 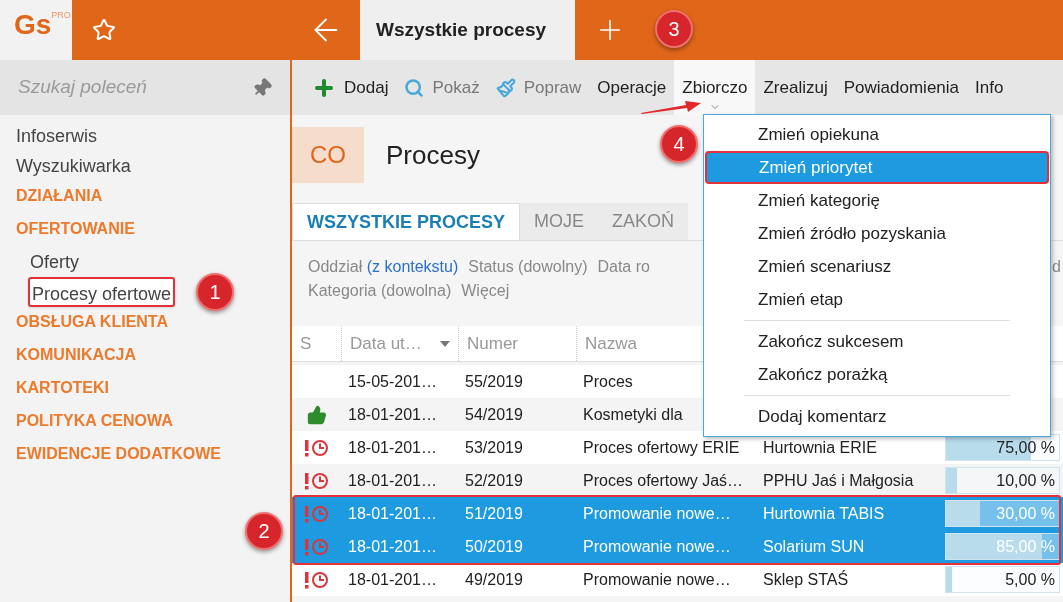 What do you see at coordinates (494, 579) in the screenshot?
I see `table-cell: 49/2019` at bounding box center [494, 579].